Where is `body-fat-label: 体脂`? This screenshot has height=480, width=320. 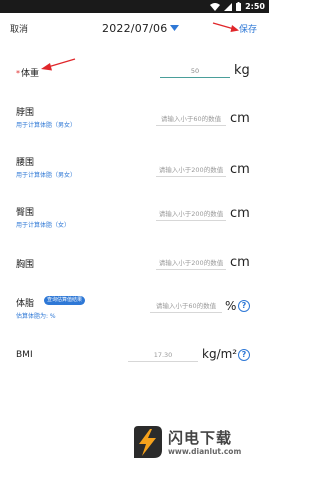
body-fat-label: 体脂 is located at coordinates (25, 304).